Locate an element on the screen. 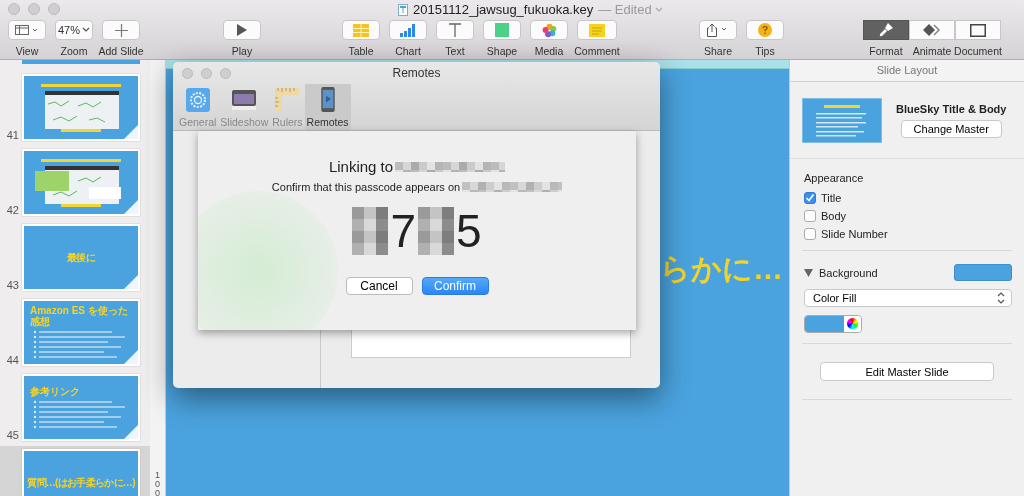 The width and height of the screenshot is (1024, 496). remotes-tab: Remotes is located at coordinates (327, 107).